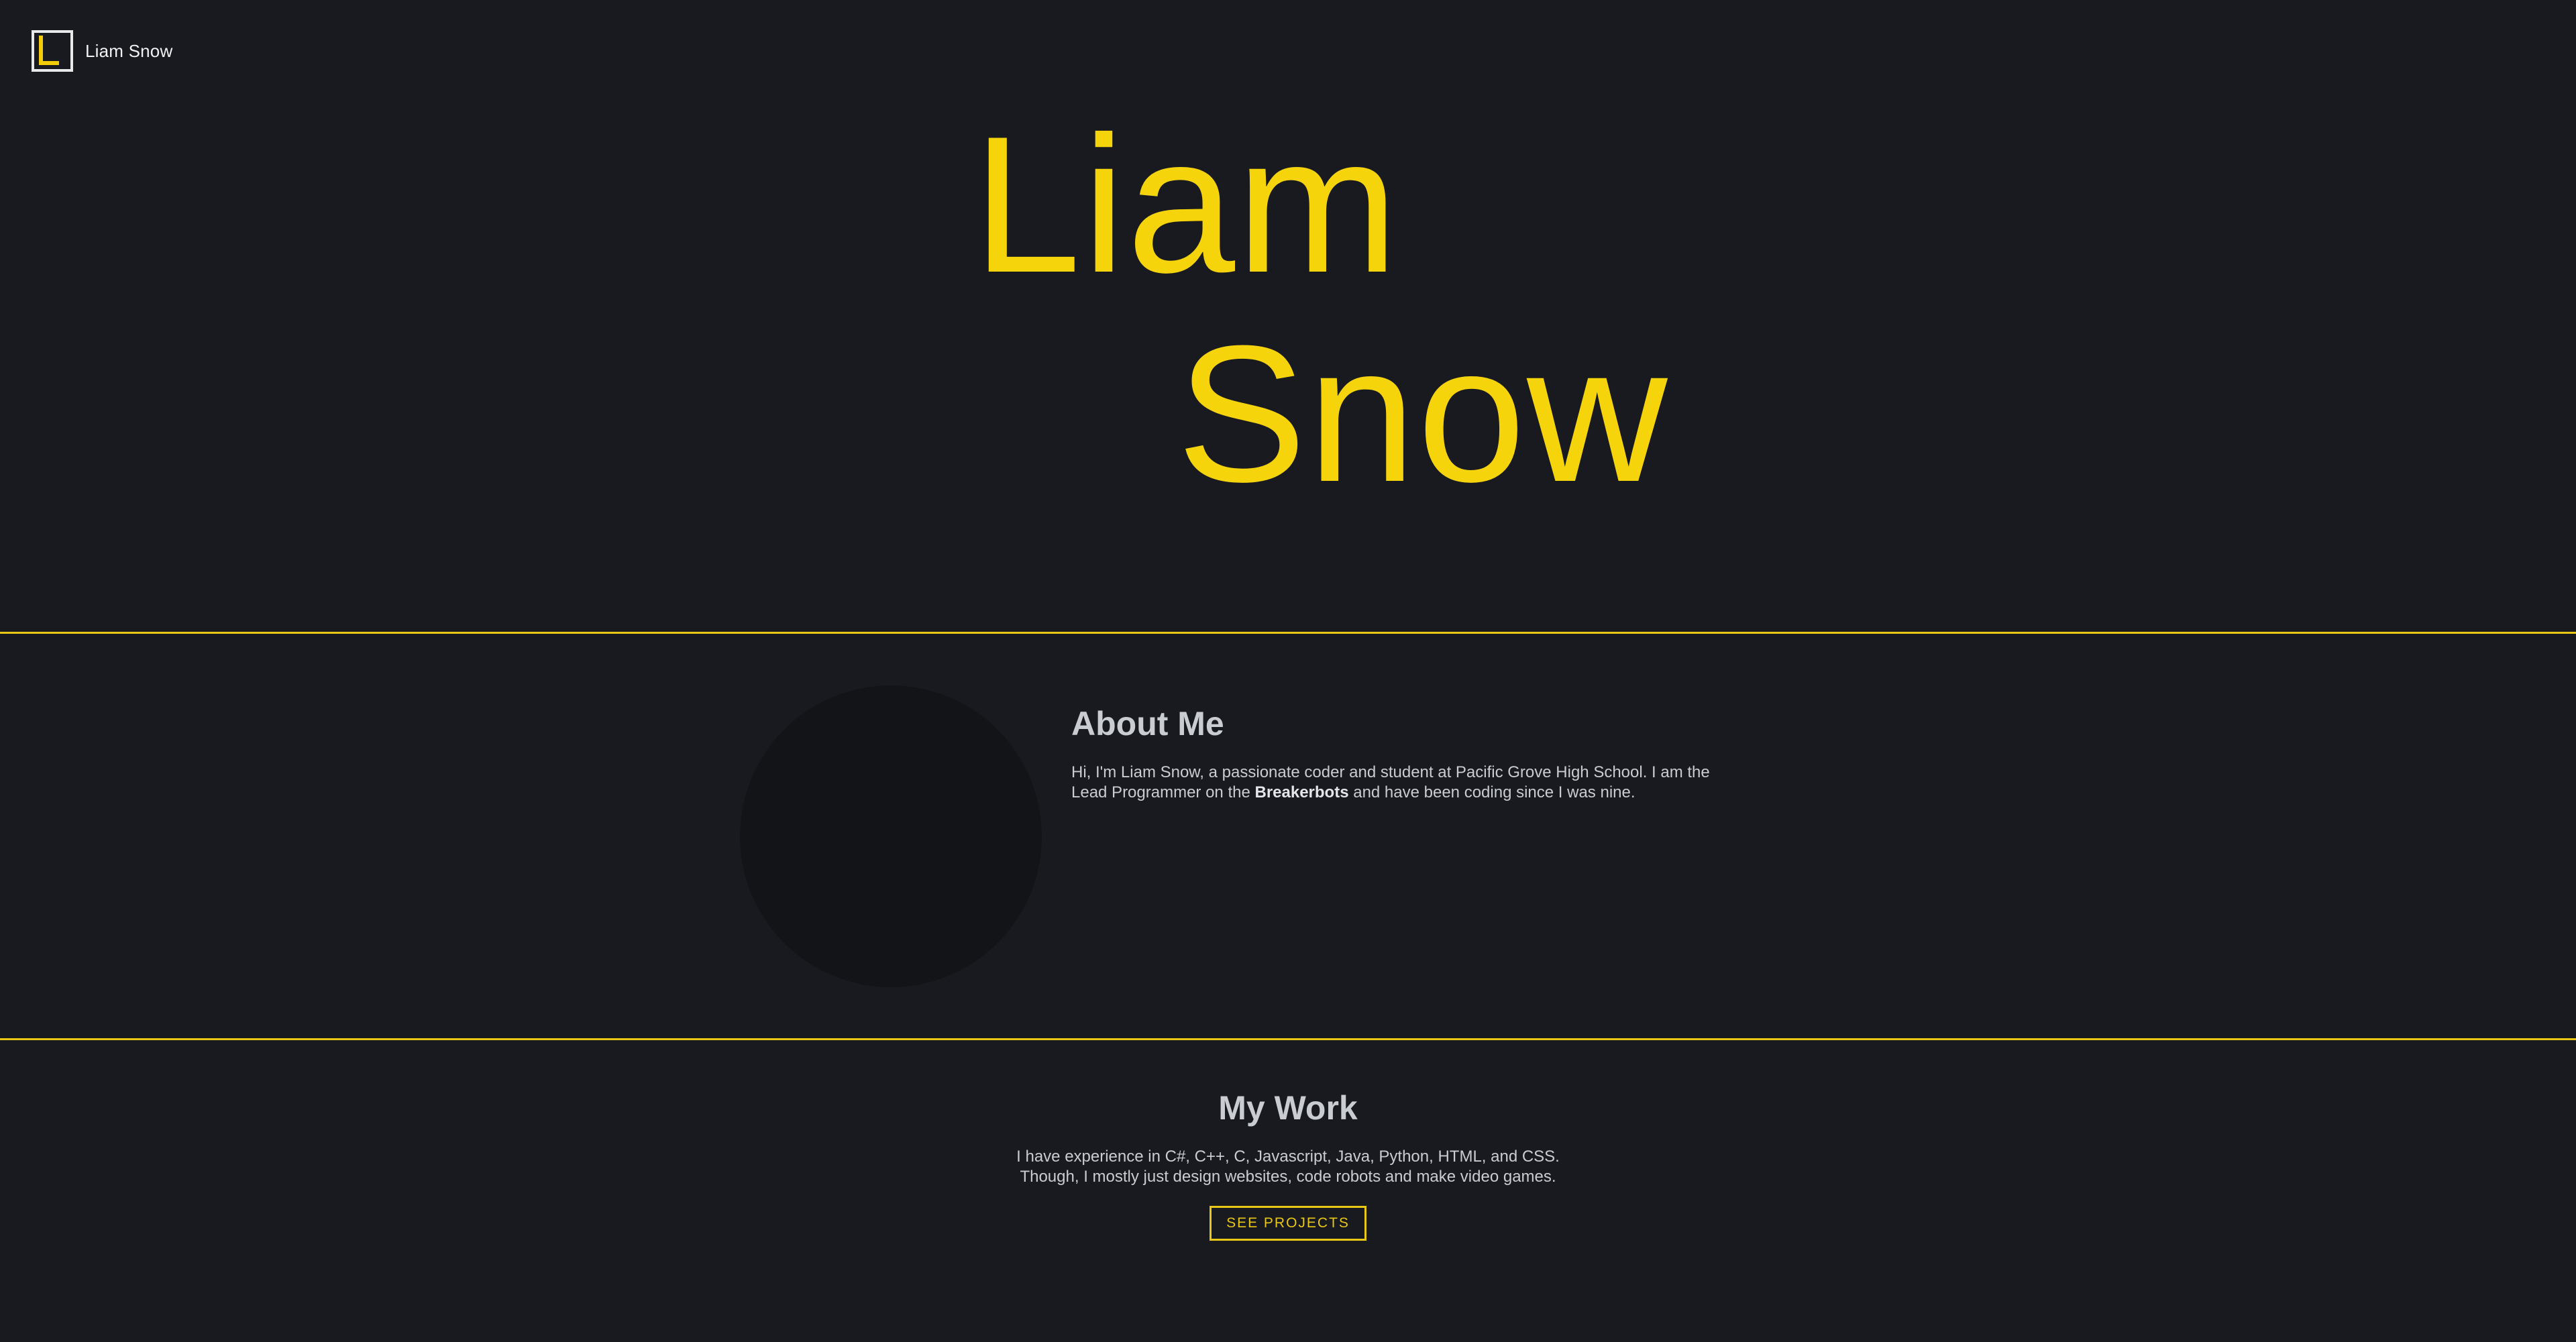 Image resolution: width=2576 pixels, height=1342 pixels. I want to click on work-title: My Work, so click(1288, 1108).